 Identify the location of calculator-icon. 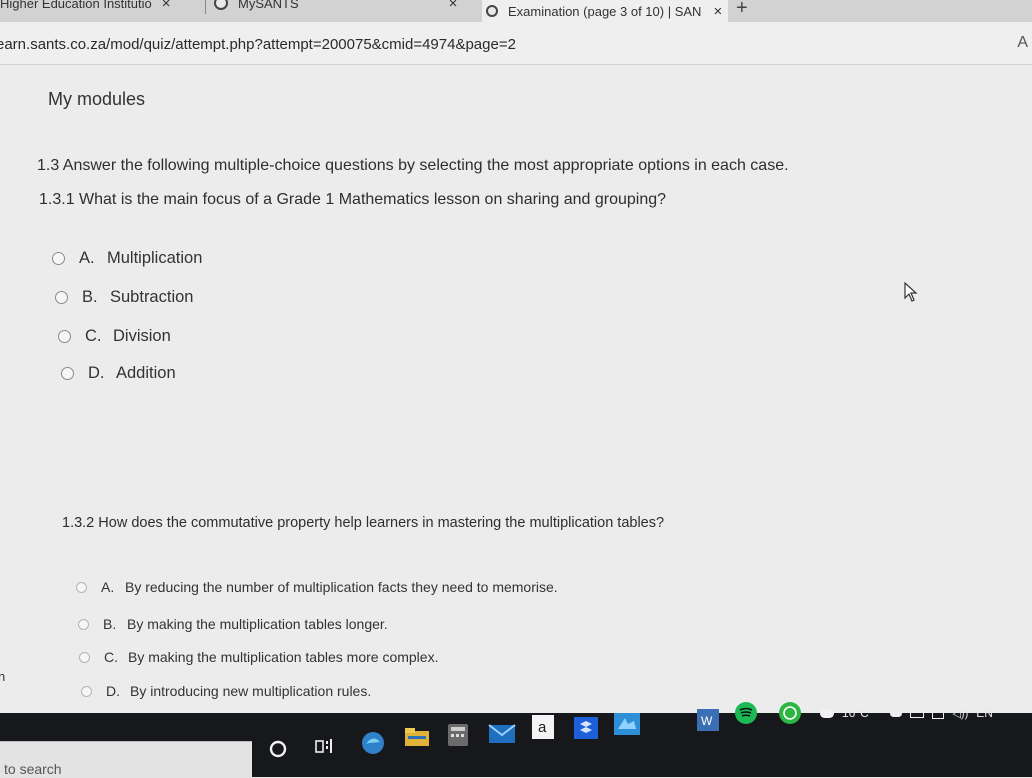
(458, 735).